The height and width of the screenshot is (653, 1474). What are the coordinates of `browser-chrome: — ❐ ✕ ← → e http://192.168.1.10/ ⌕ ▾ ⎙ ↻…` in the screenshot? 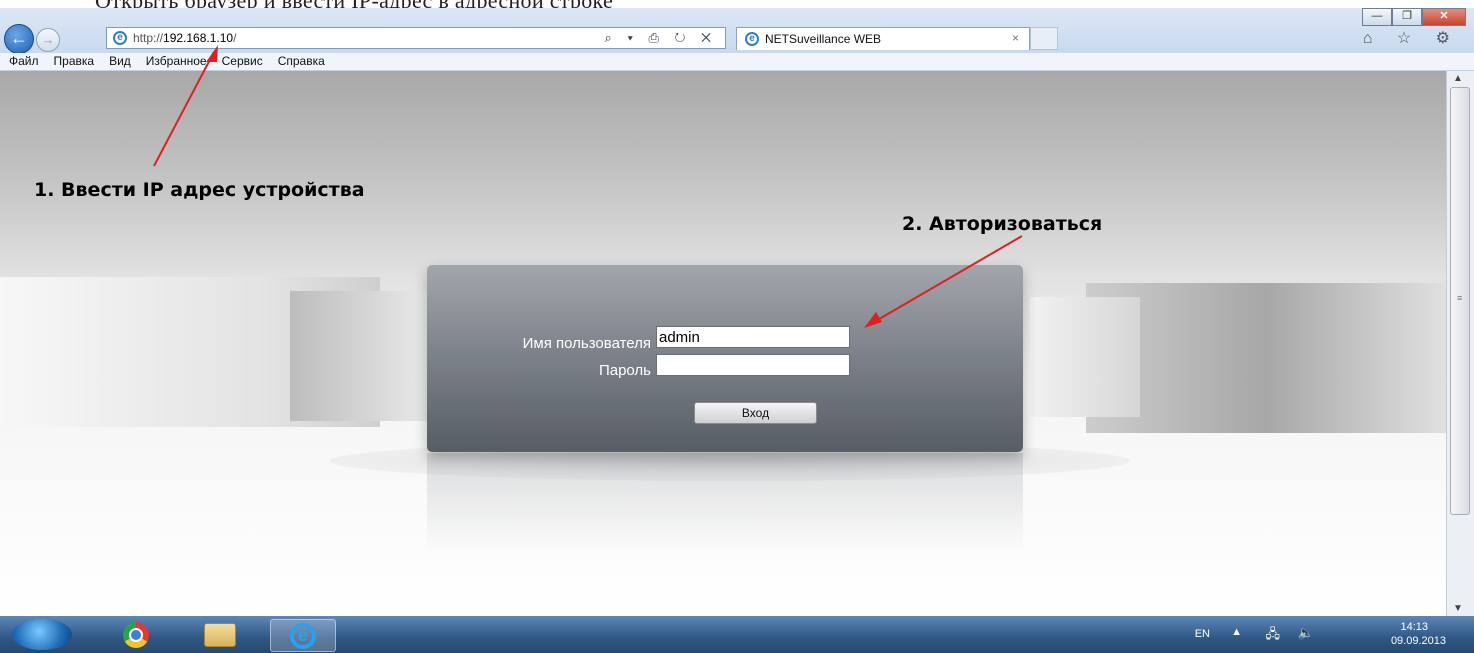 It's located at (737, 31).